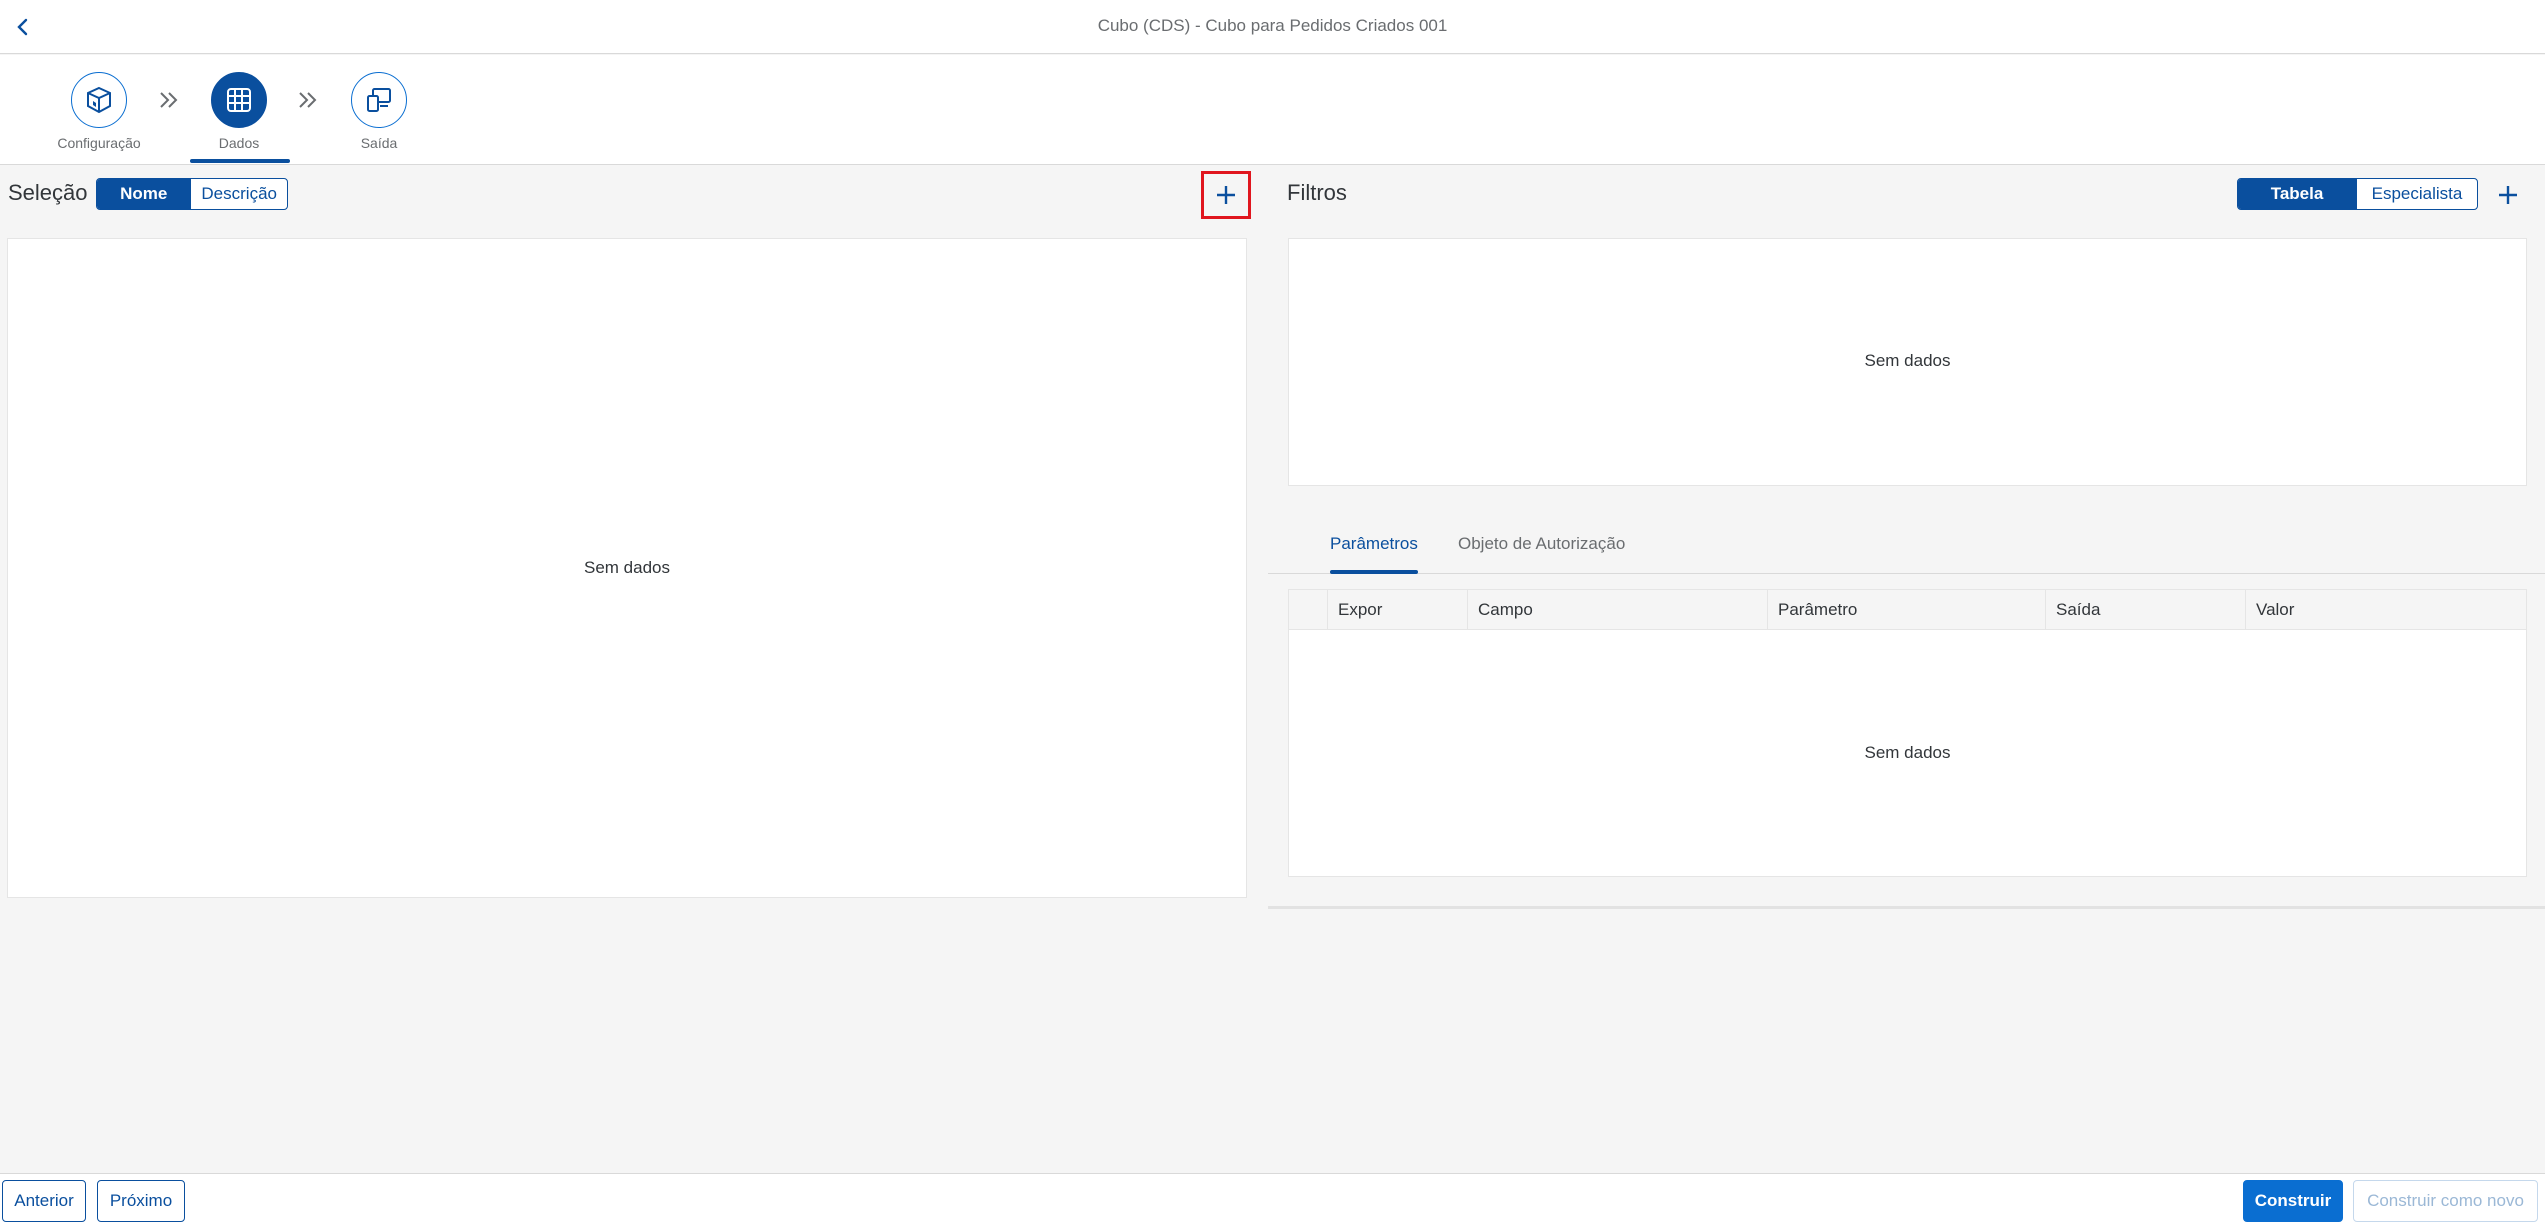  Describe the element at coordinates (1906, 907) in the screenshot. I see `section-divider` at that location.